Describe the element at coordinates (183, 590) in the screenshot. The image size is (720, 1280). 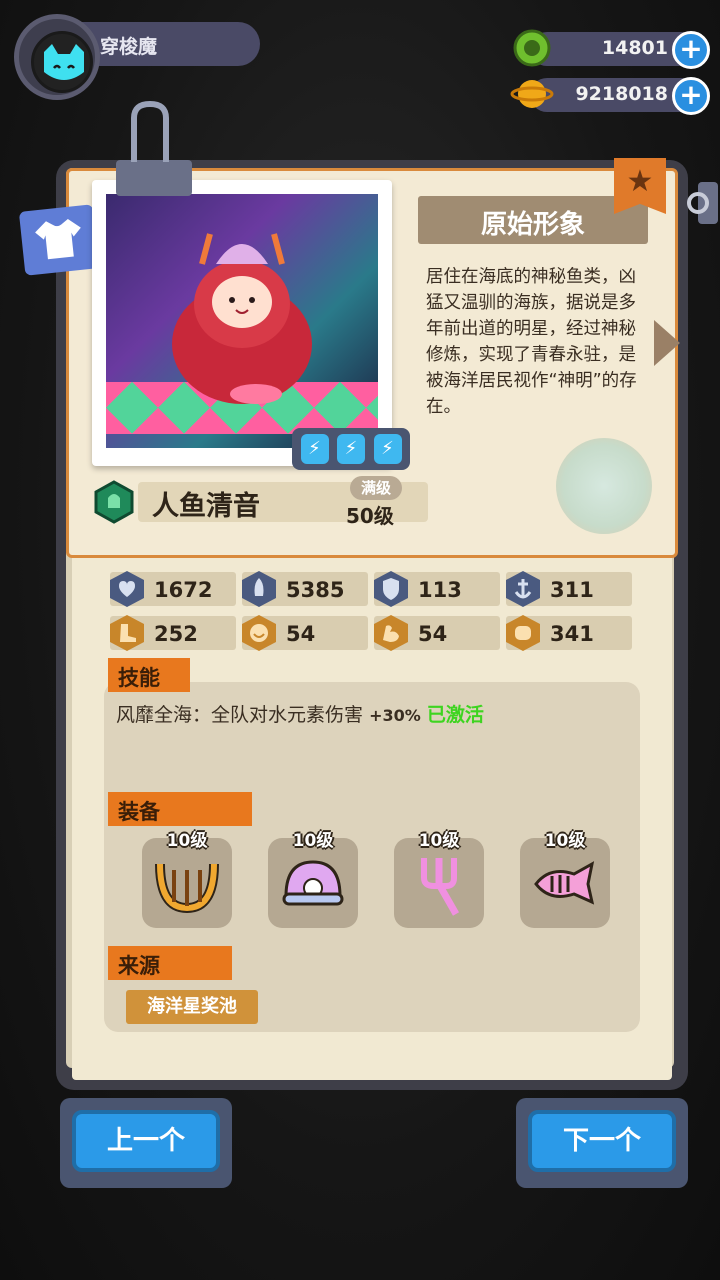
I see `stat-value: 1672` at that location.